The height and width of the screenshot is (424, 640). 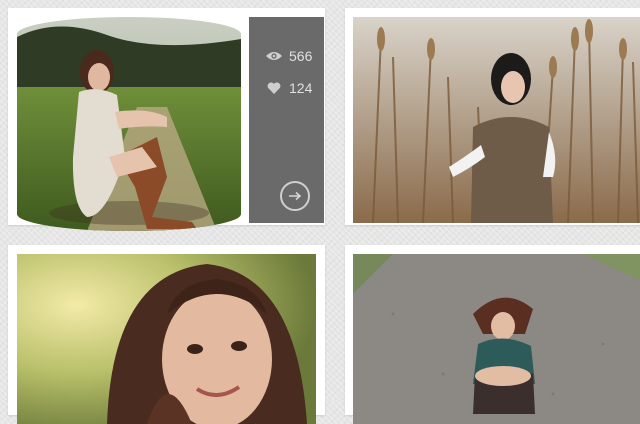 What do you see at coordinates (274, 88) in the screenshot?
I see `heart-icon` at bounding box center [274, 88].